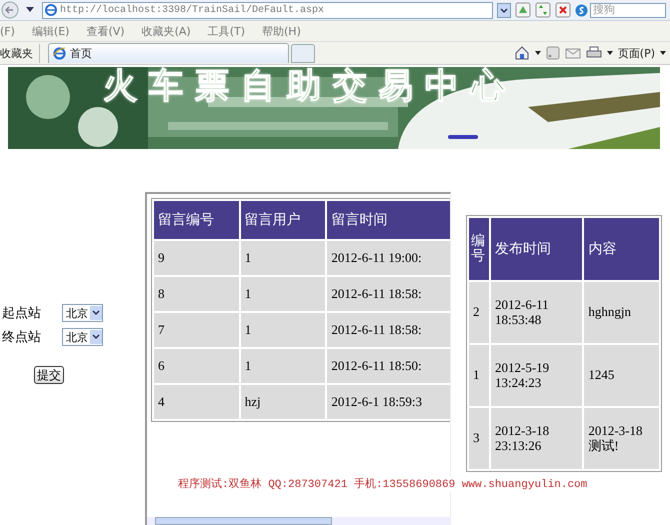  I want to click on column-header: 发布时间, so click(523, 249).